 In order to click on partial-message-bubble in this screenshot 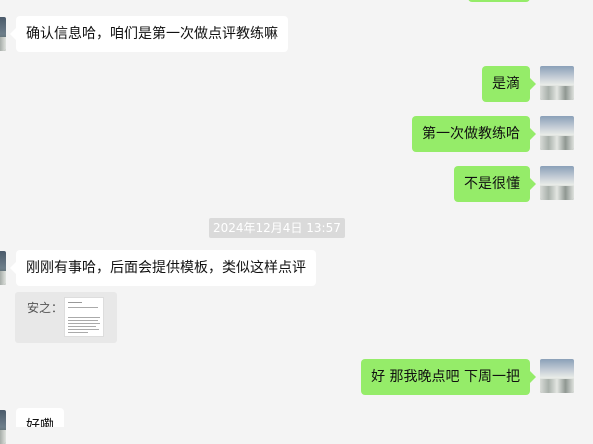, I will do `click(499, 1)`.